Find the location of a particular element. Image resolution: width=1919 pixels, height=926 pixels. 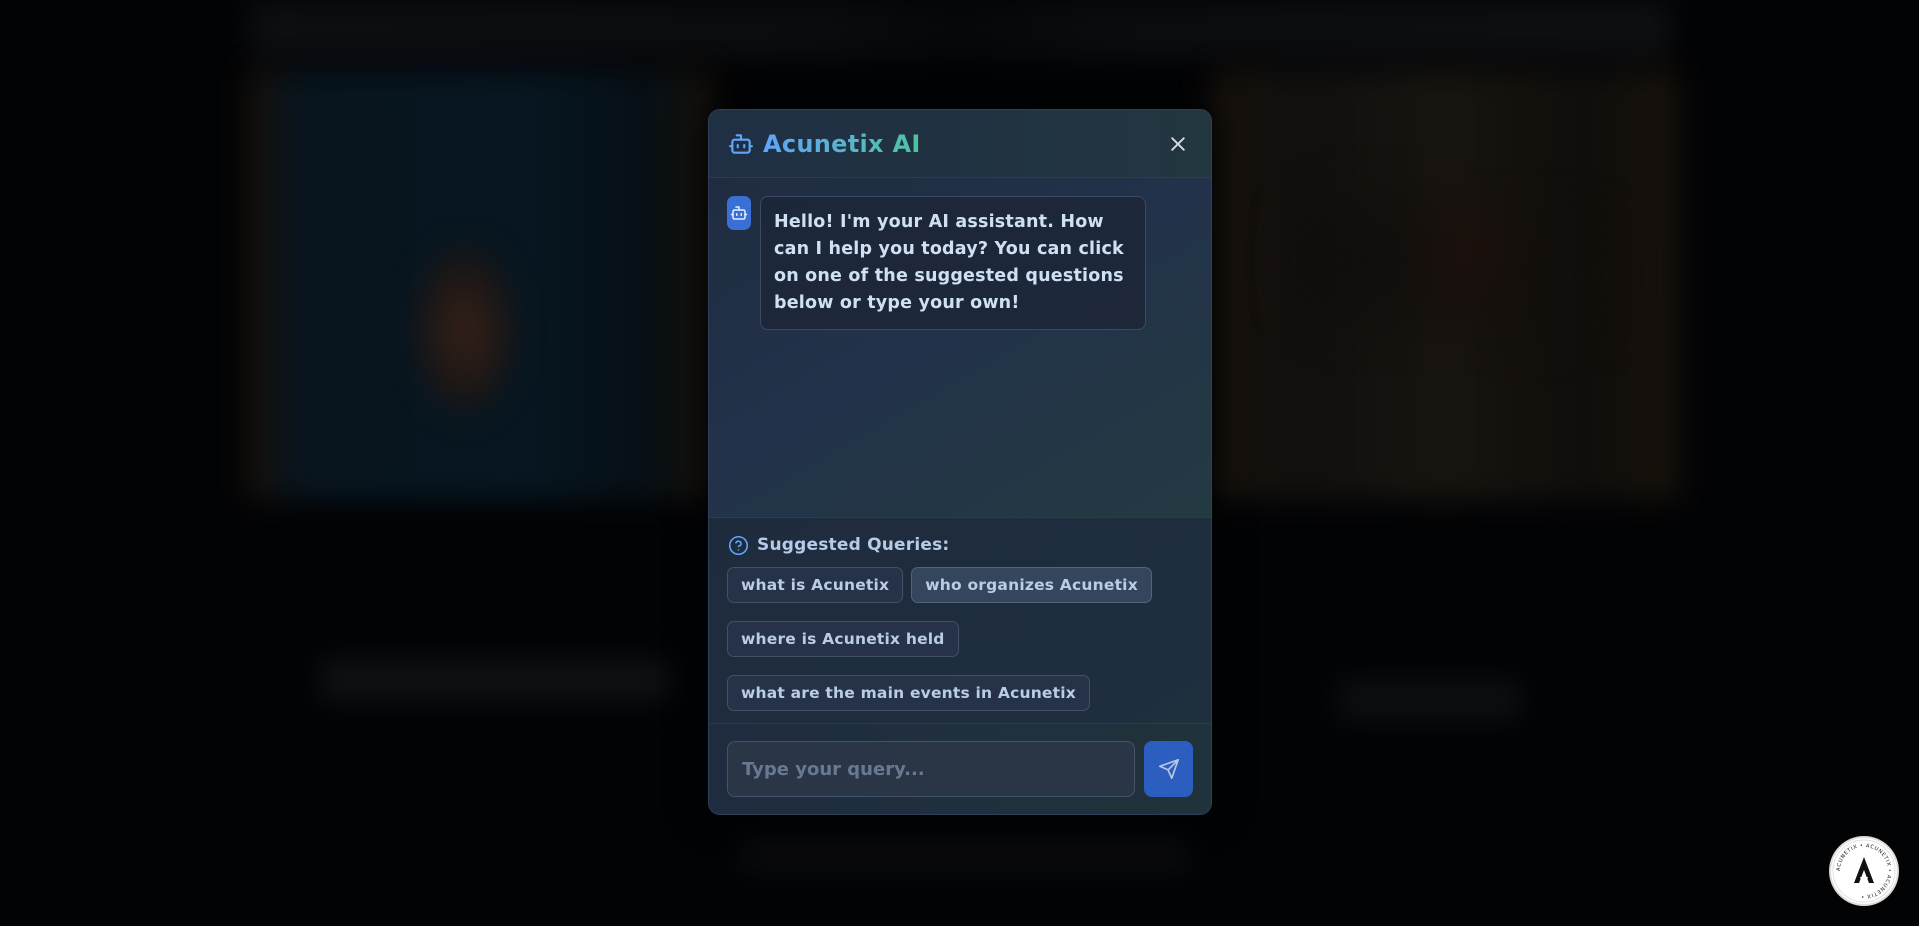

background-figure-left is located at coordinates (465, 330).